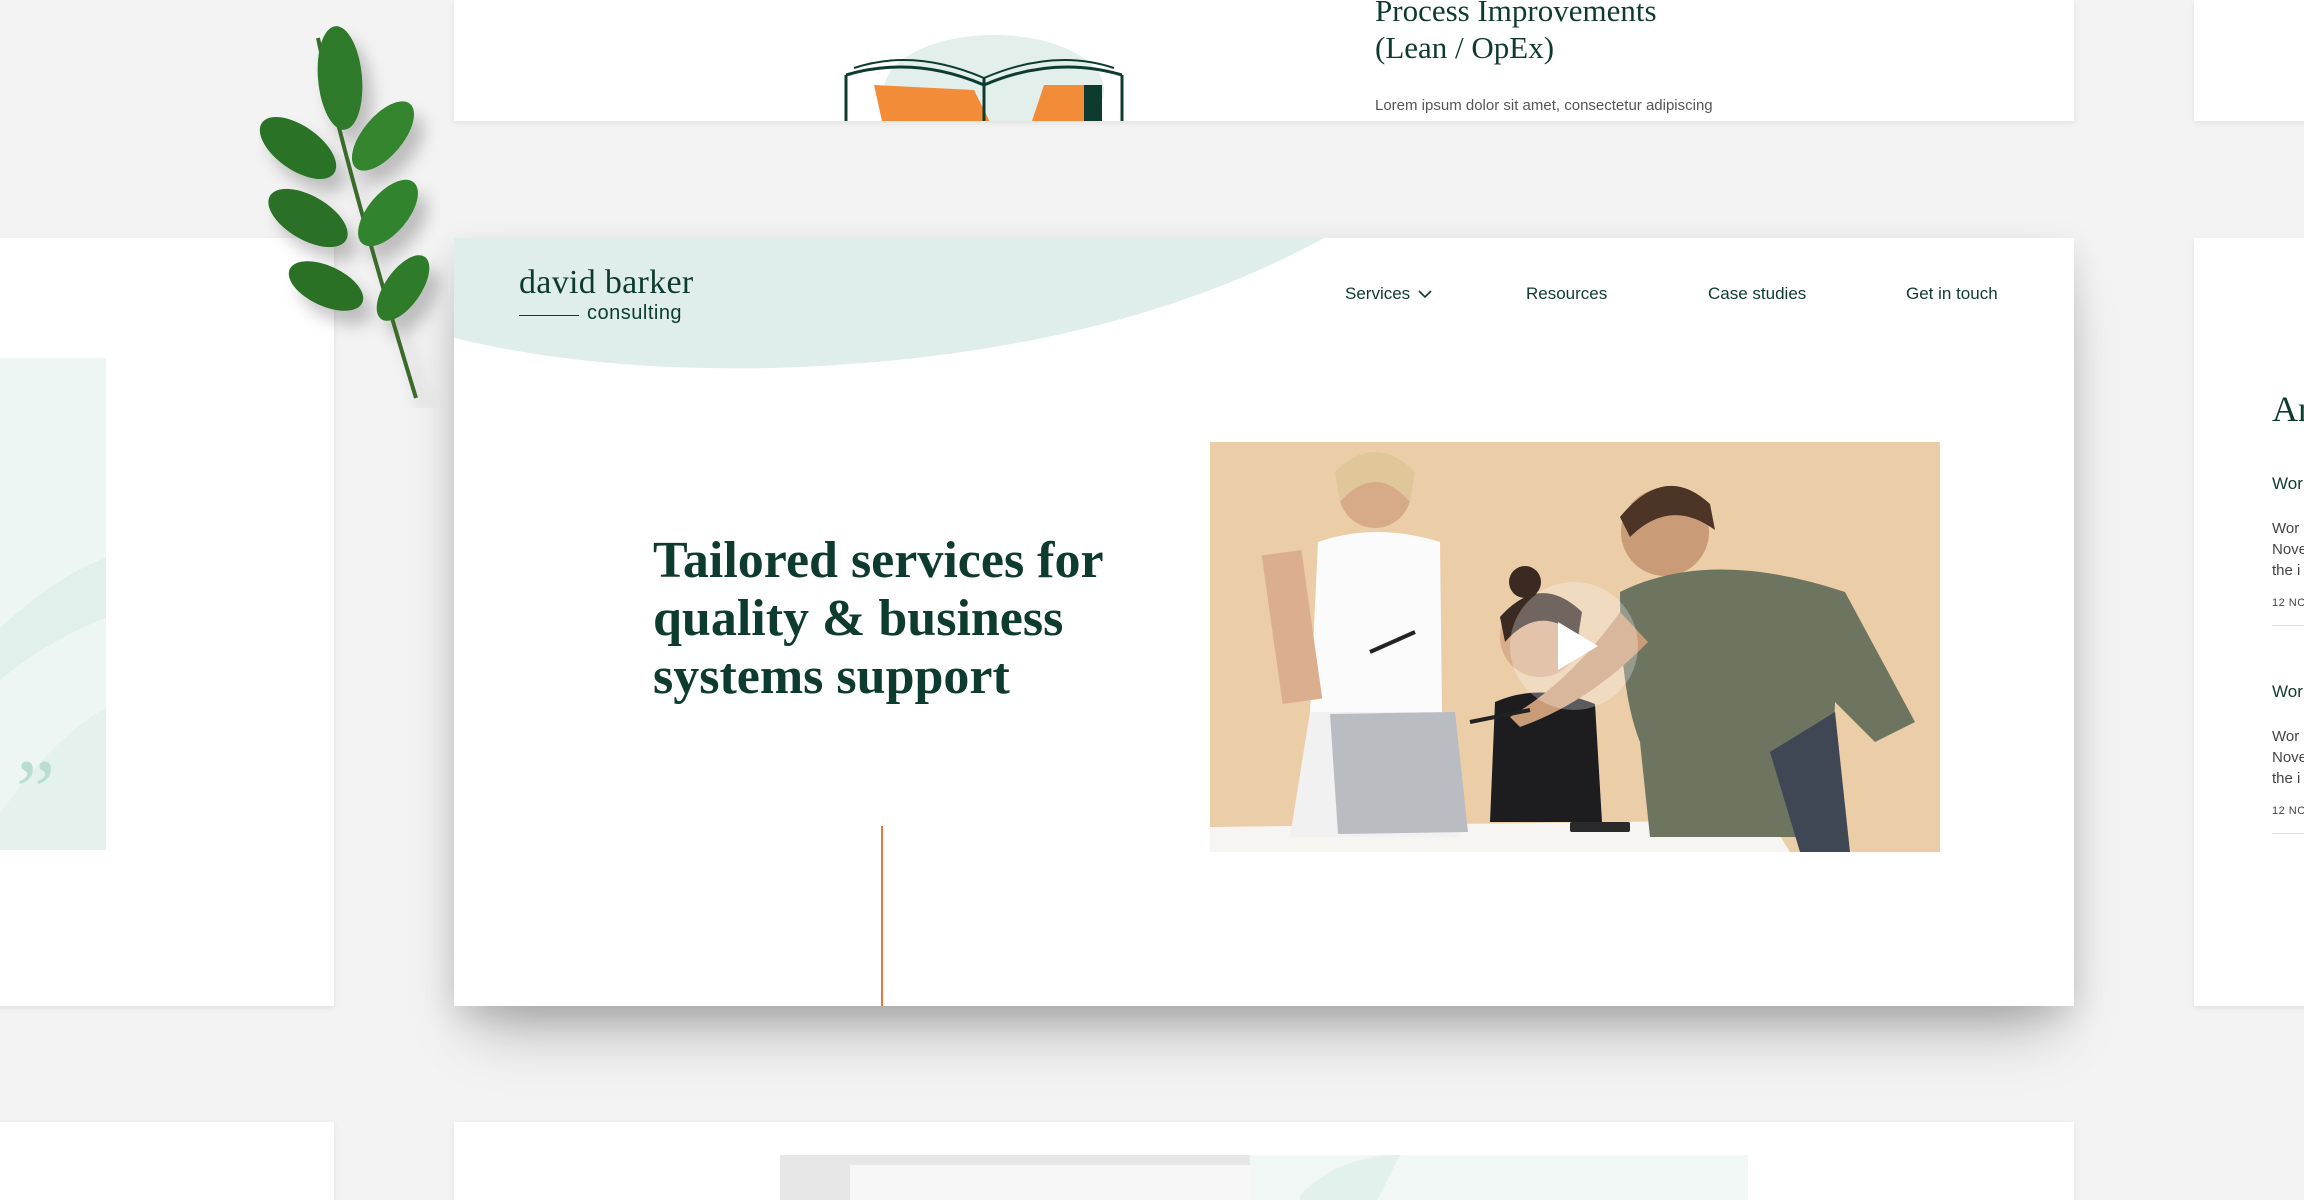 The image size is (2304, 1200). What do you see at coordinates (344, 212) in the screenshot?
I see `leaf-icon` at bounding box center [344, 212].